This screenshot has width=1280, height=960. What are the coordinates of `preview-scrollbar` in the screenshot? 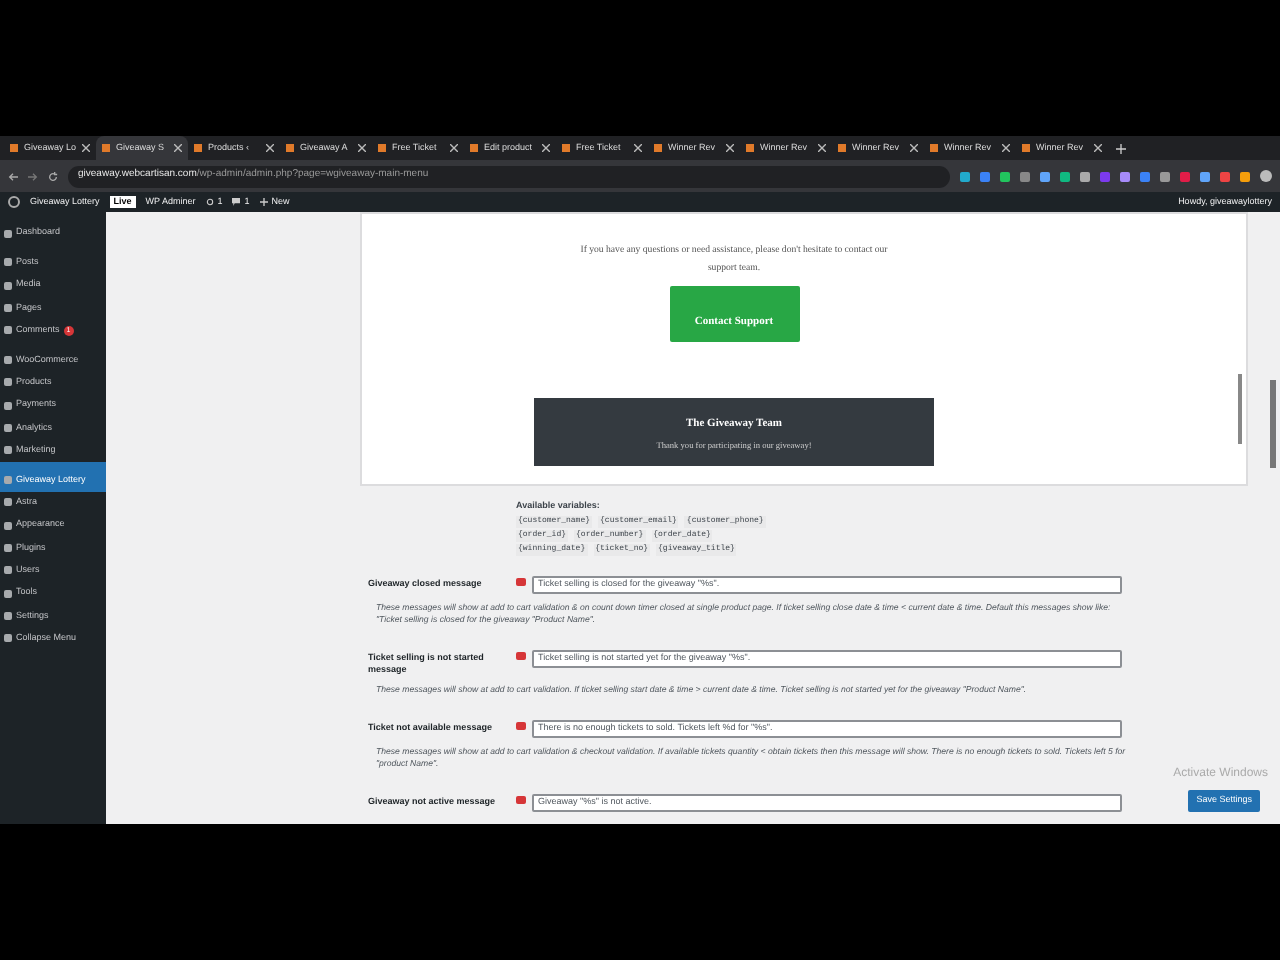 It's located at (1240, 409).